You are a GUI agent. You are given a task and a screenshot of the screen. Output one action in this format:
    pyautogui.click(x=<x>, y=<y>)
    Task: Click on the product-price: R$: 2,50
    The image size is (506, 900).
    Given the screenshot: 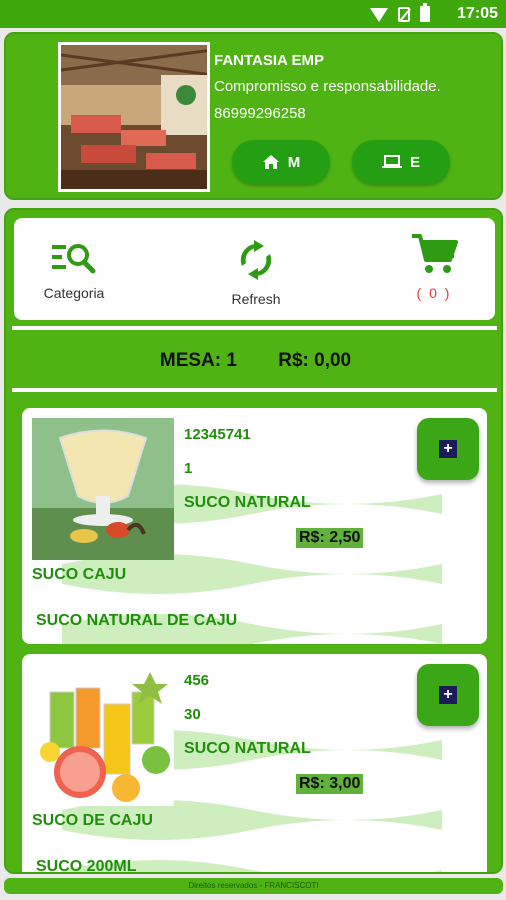 What is the action you would take?
    pyautogui.click(x=330, y=538)
    